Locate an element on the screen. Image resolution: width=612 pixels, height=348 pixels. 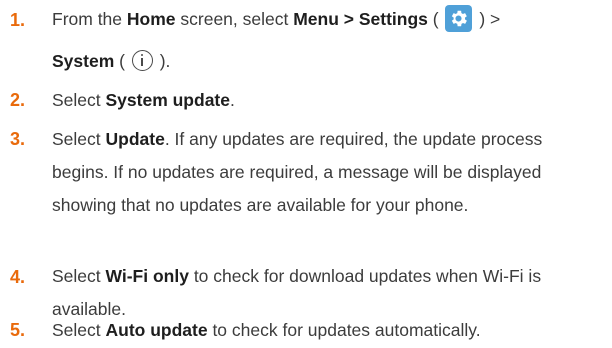
step-text: Select System update. is located at coordinates (326, 100).